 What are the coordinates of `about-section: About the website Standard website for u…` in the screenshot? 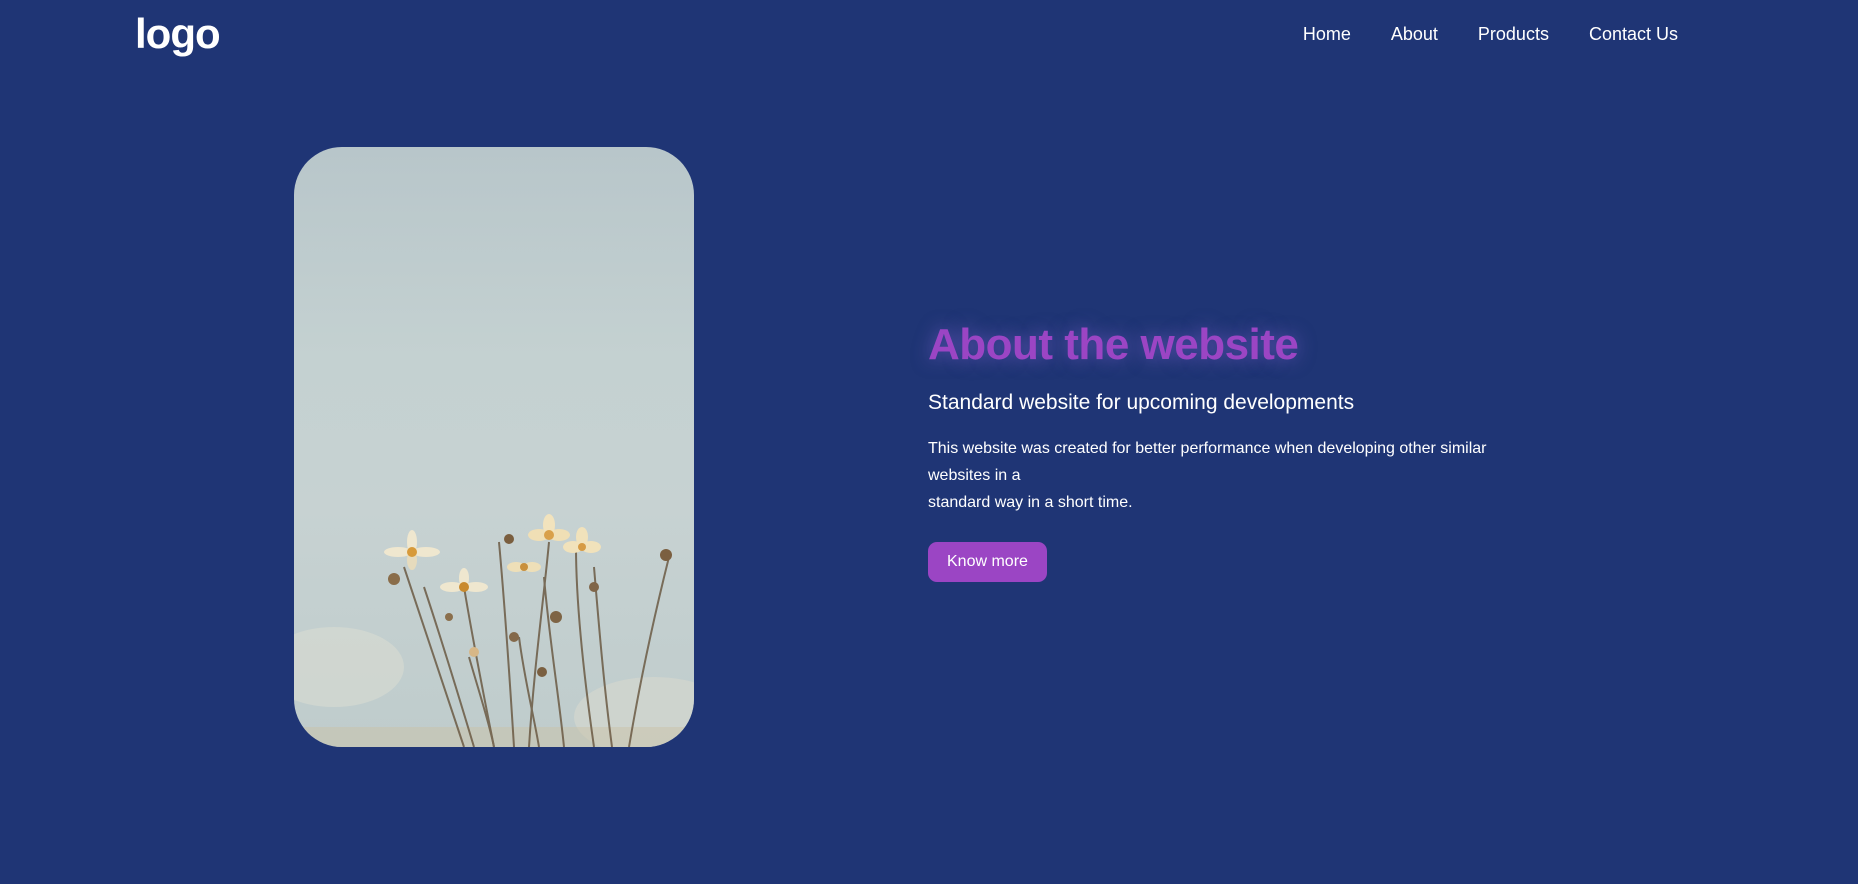 It's located at (1228, 448).